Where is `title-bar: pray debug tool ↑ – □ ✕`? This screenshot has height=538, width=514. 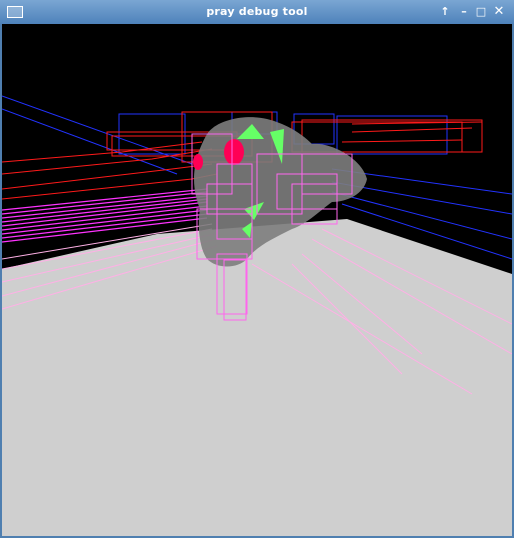
title-bar: pray debug tool ↑ – □ ✕ is located at coordinates (257, 12).